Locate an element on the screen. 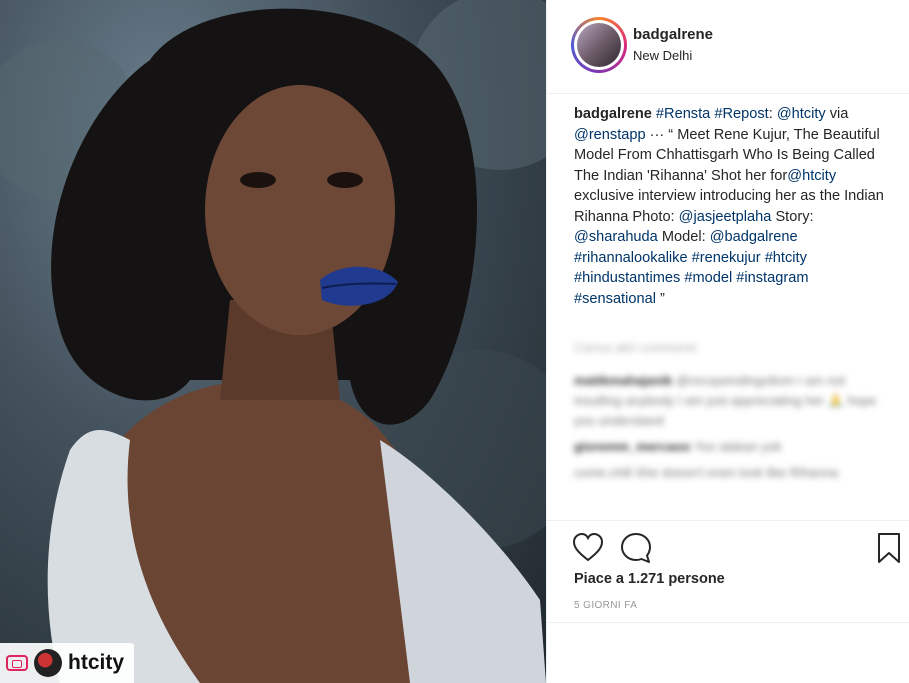  caption-username: badgalrene is located at coordinates (613, 114).